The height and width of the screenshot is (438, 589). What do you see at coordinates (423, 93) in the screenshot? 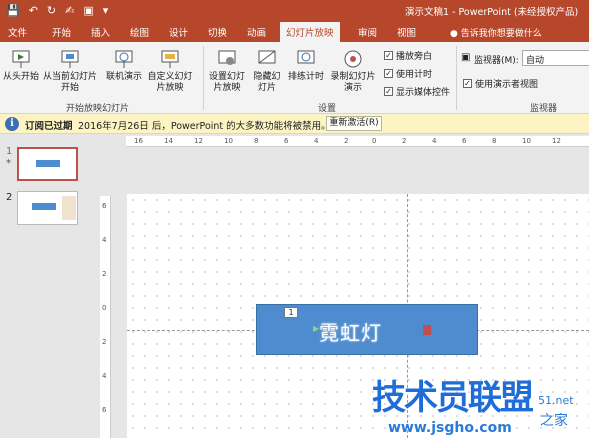
I see `media-controls-label: 显示媒体控件` at bounding box center [423, 93].